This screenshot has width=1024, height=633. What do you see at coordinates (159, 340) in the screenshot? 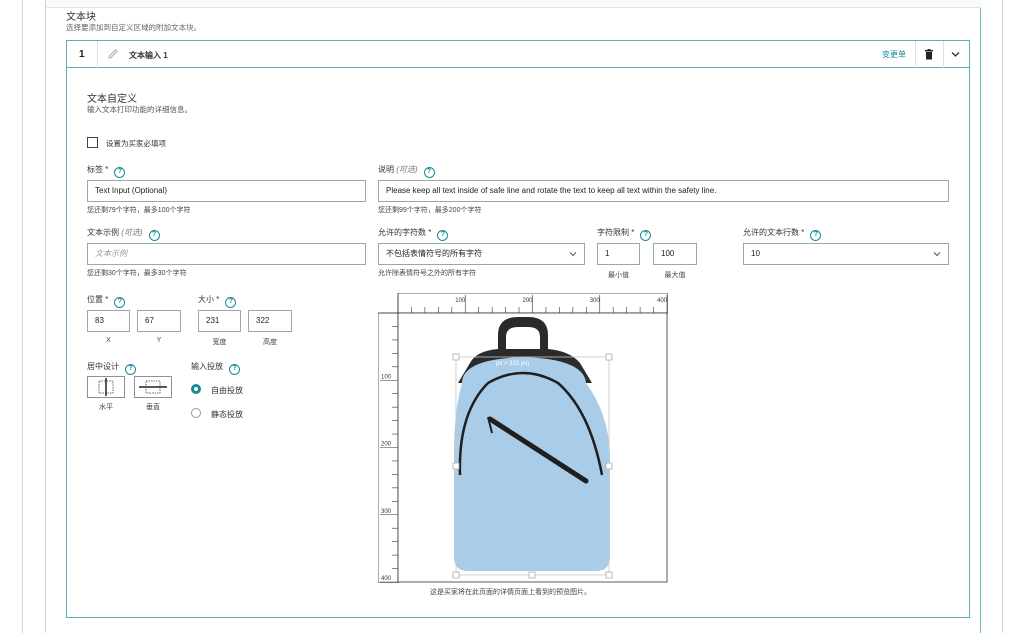
I see `position-y-label: Y` at bounding box center [159, 340].